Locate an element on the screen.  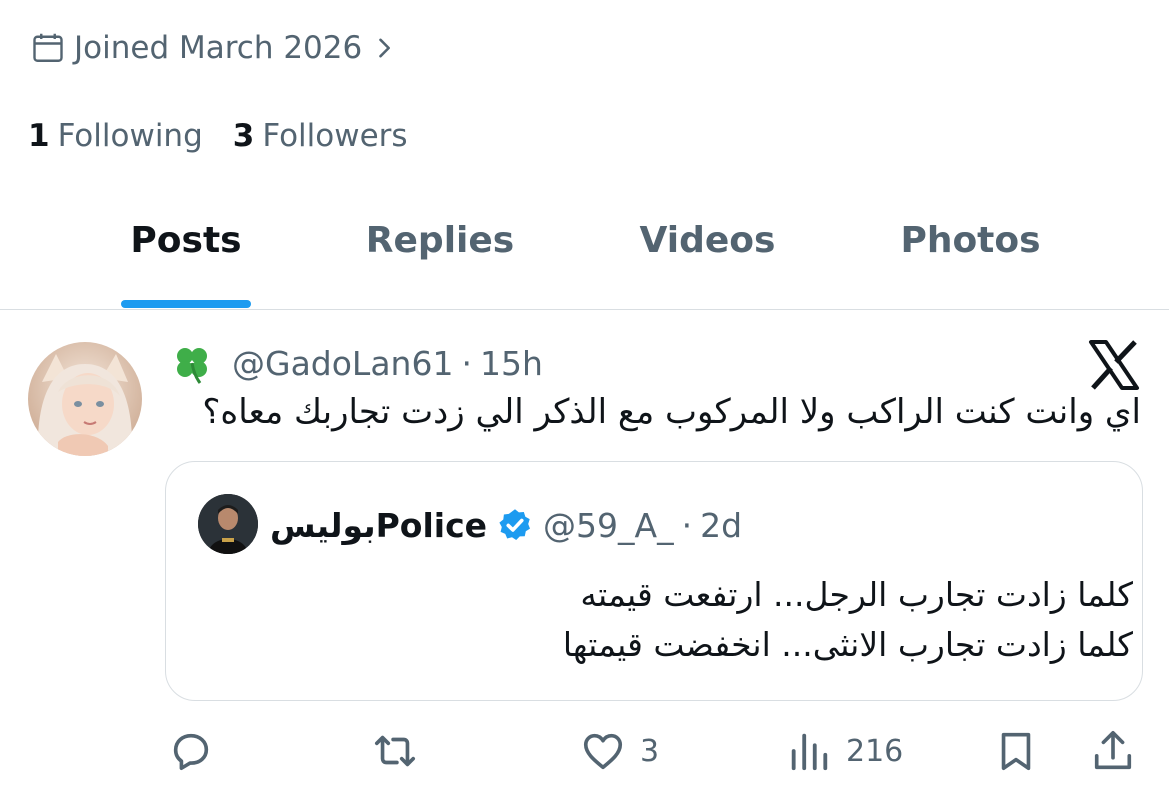
reply-icon is located at coordinates (191, 752).